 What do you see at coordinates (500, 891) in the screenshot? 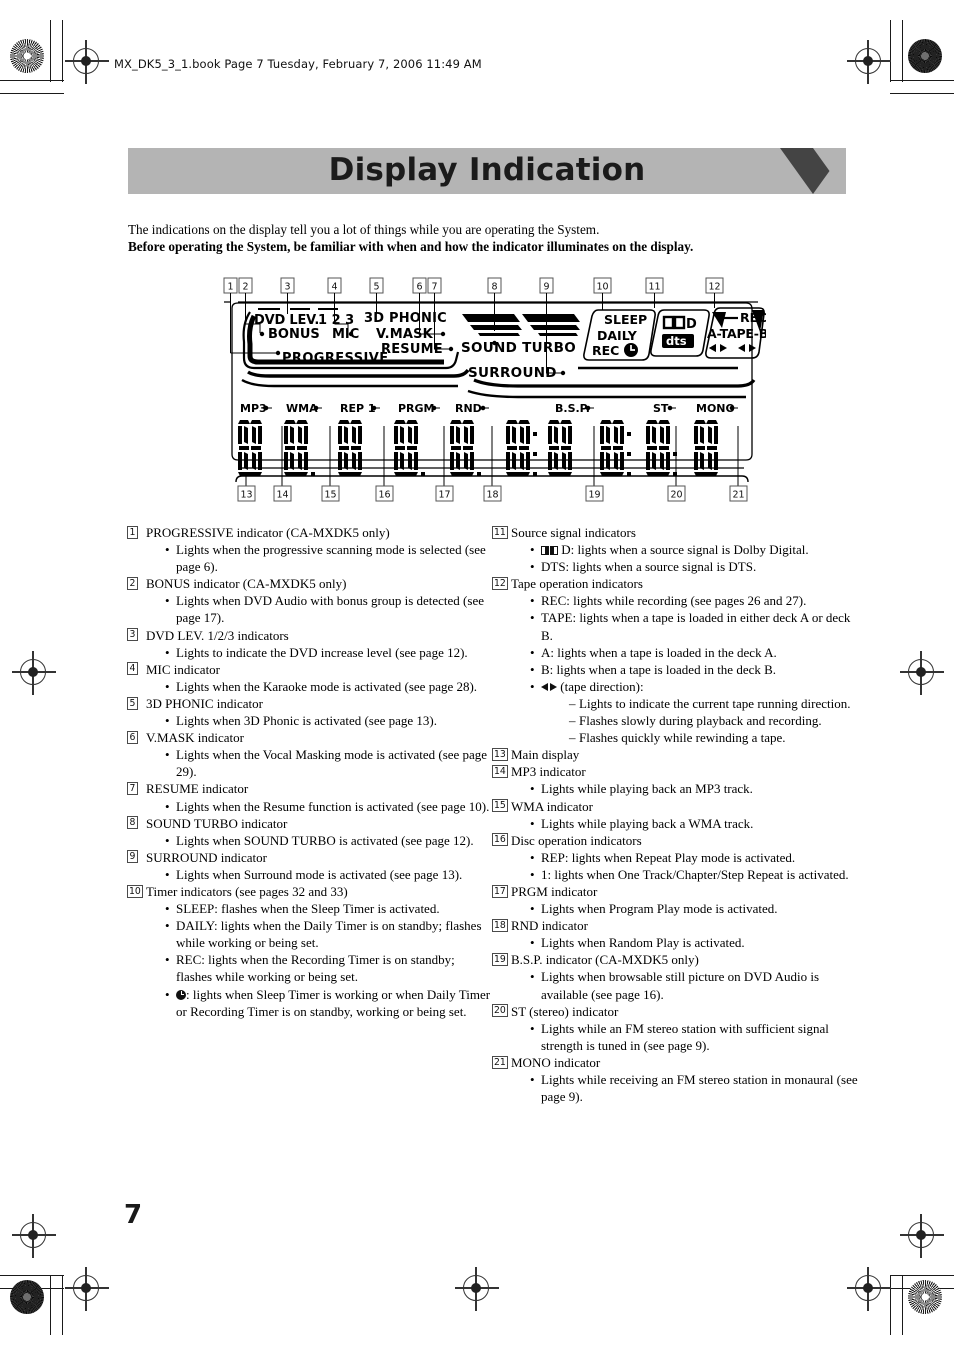
I see `callout-number-17: 17` at bounding box center [500, 891].